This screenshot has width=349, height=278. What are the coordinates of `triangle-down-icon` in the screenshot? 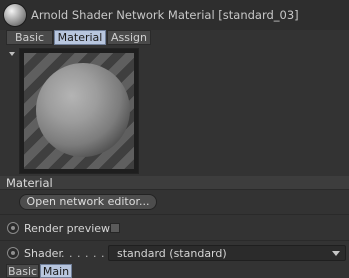 It's located at (12, 54).